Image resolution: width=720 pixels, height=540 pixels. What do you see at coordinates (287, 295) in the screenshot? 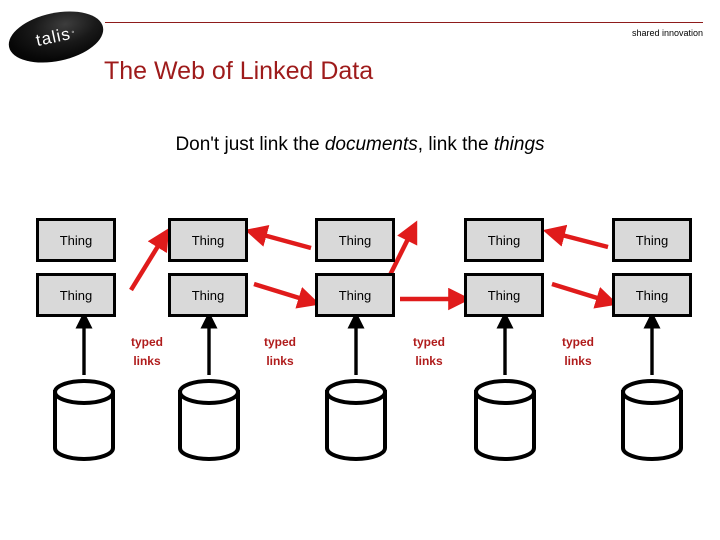
I see `red-arrow-c2-bottom-to-c3-bottom` at bounding box center [287, 295].